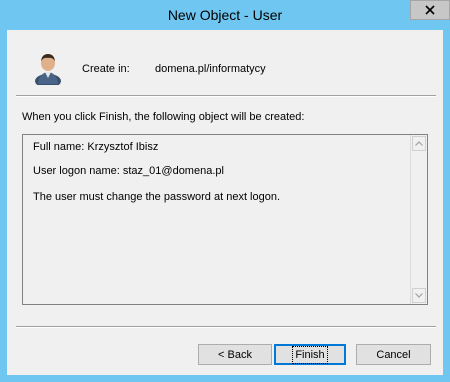 This screenshot has width=450, height=382. I want to click on close-button, so click(430, 10).